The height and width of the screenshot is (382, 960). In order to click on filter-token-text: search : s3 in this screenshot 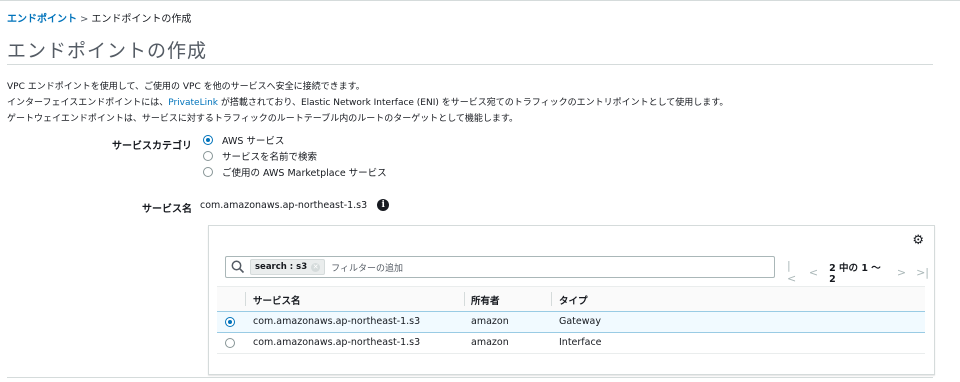, I will do `click(281, 267)`.